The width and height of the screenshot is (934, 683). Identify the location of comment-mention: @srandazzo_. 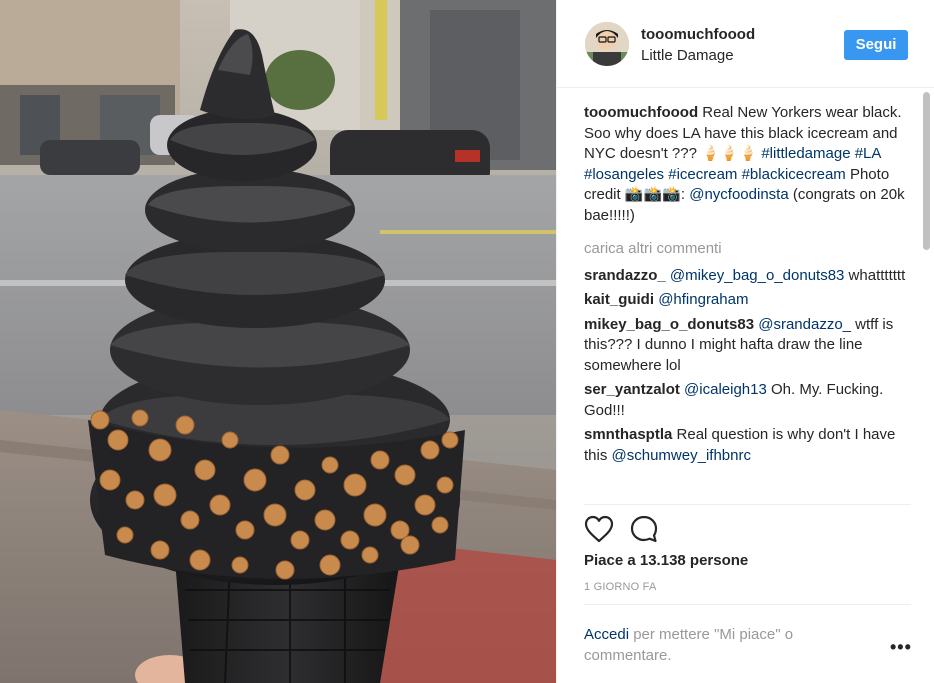
(804, 324).